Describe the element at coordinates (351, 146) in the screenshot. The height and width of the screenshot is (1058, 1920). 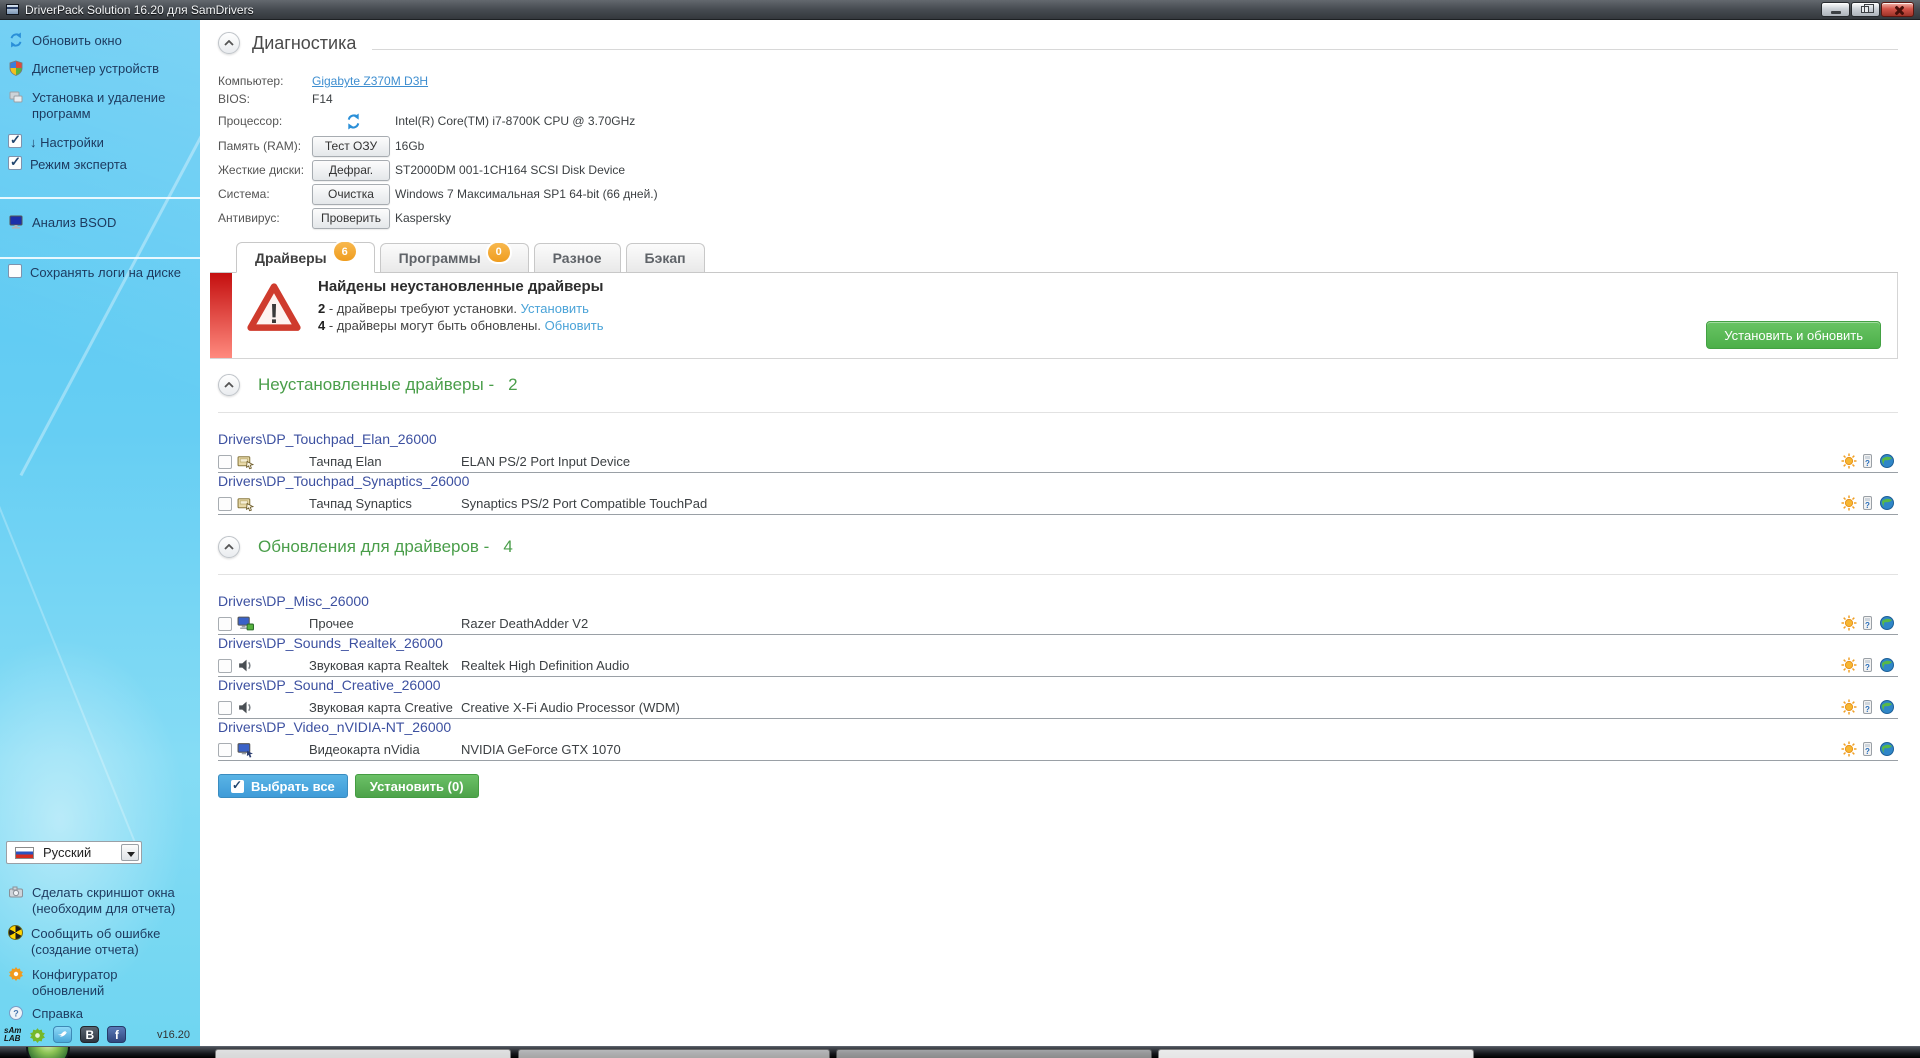
I see `ram-test-button: Тест ОЗУ` at that location.